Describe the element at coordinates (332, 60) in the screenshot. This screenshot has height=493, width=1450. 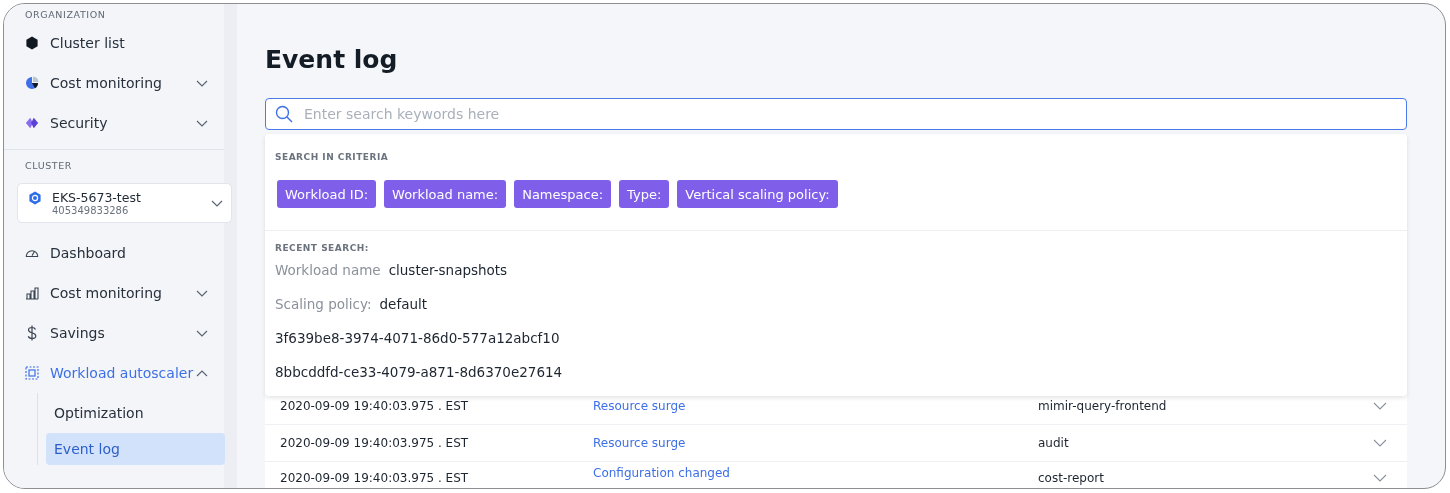
I see `page-title: Event log` at that location.